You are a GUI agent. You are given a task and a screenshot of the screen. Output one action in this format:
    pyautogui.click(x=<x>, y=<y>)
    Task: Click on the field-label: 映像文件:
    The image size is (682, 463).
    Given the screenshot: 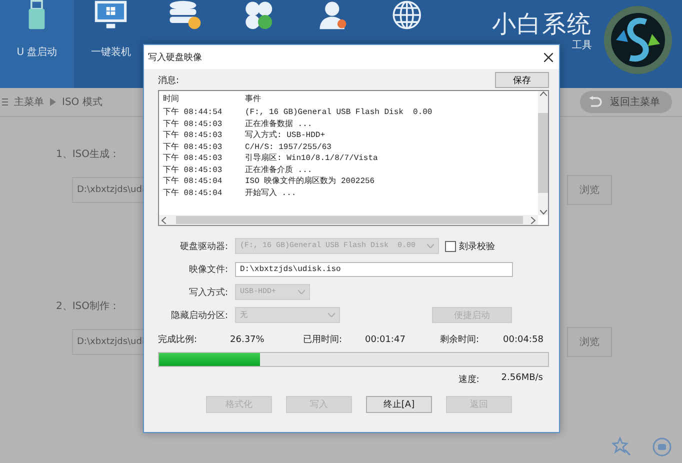 What is the action you would take?
    pyautogui.click(x=208, y=270)
    